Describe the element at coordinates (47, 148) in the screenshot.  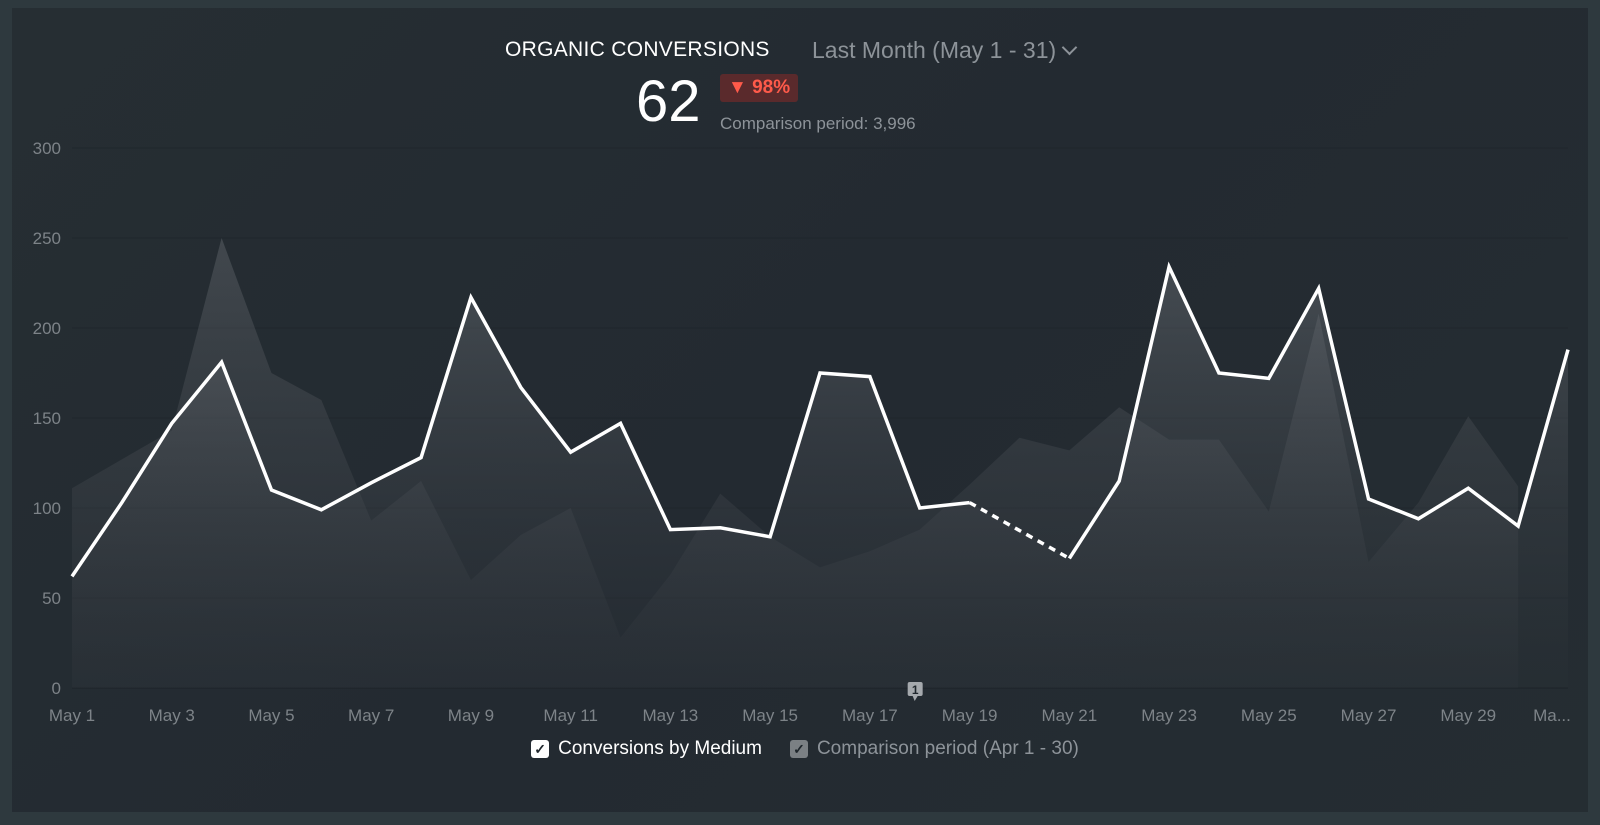
I see `y-tick-label: 300` at that location.